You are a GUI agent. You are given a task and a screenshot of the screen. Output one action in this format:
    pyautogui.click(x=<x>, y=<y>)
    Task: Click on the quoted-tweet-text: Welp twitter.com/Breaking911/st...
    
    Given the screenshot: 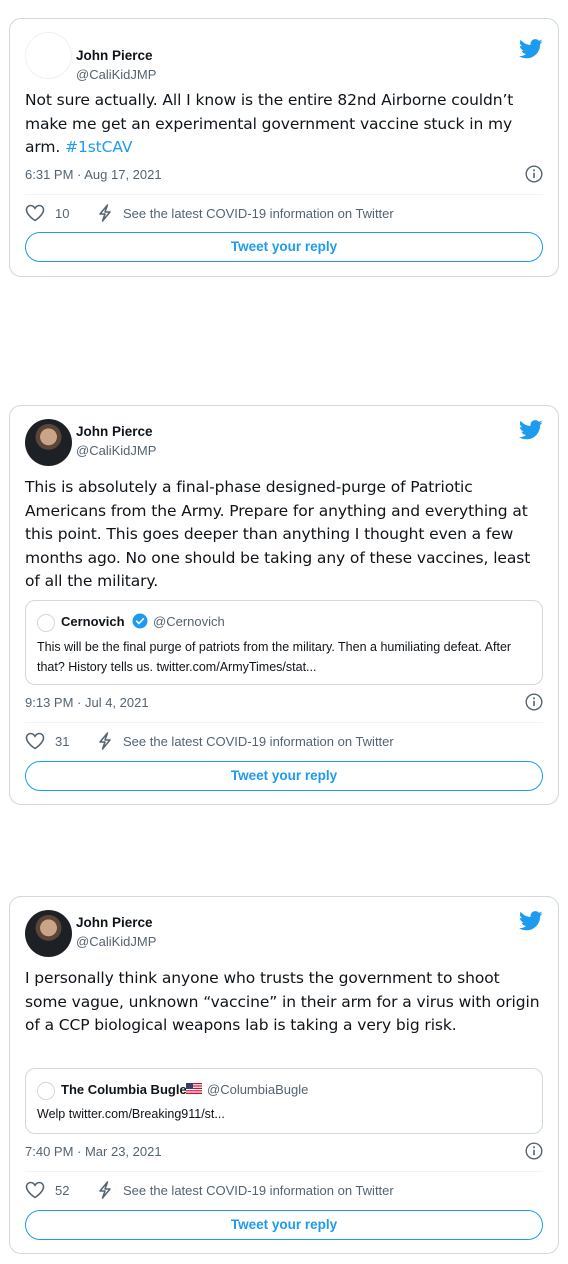 What is the action you would take?
    pyautogui.click(x=131, y=1114)
    